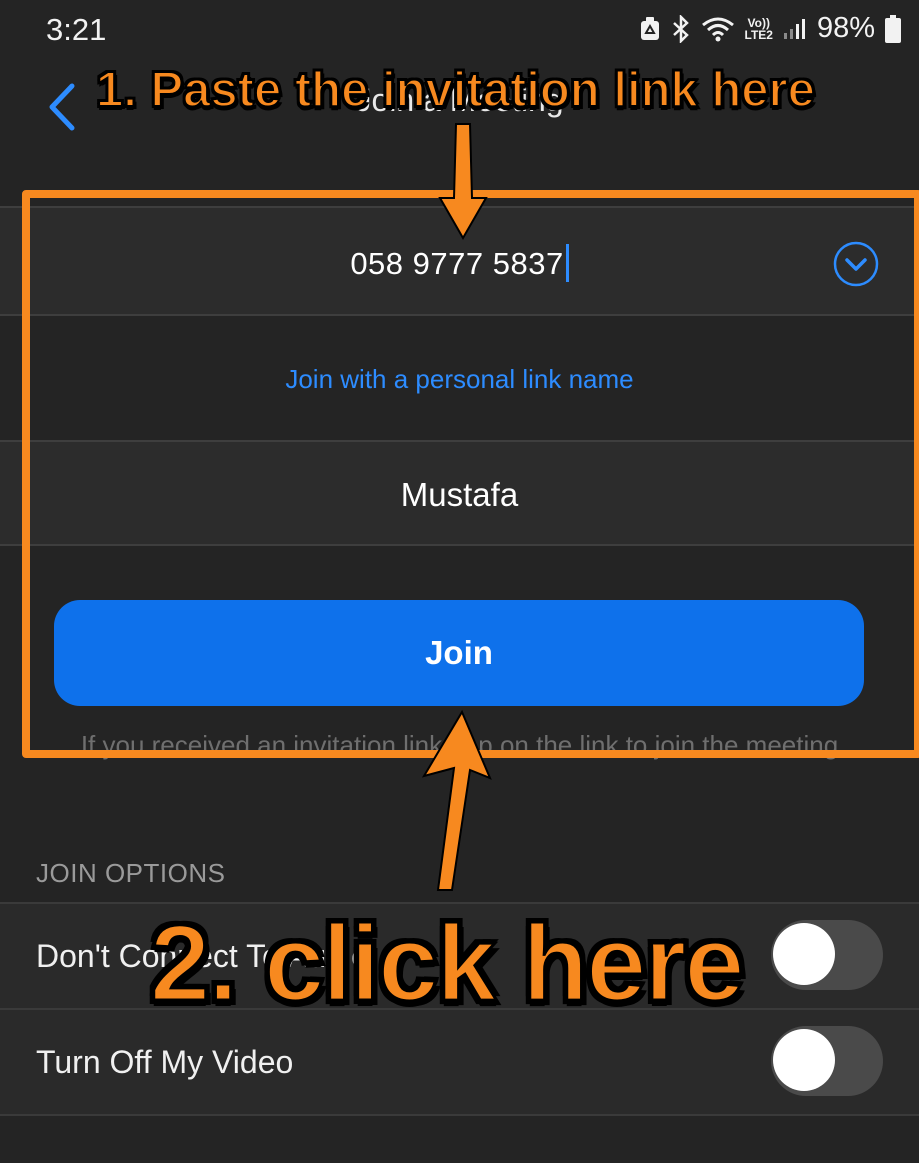  Describe the element at coordinates (455, 90) in the screenshot. I see `annotation-step-1: 1. Paste the invitation link here` at that location.